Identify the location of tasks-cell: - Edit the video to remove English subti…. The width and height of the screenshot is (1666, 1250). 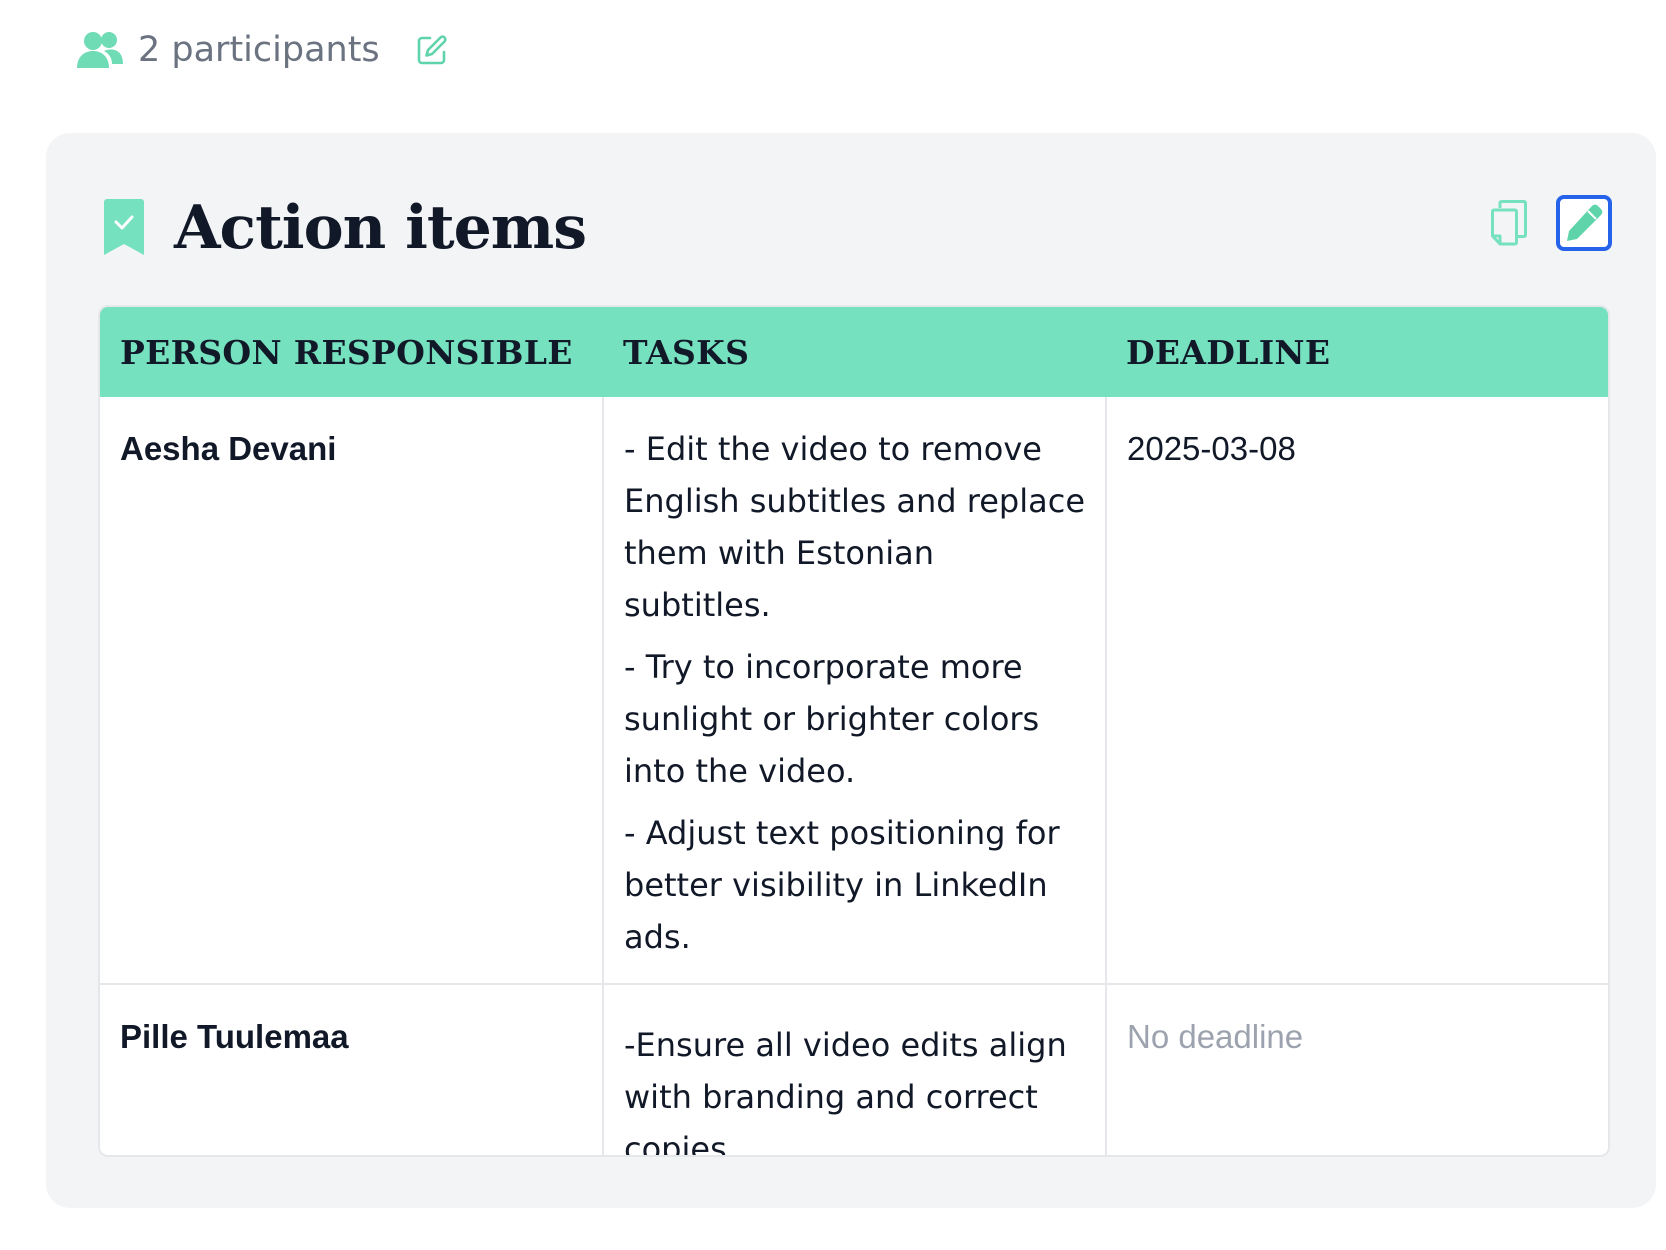
(855, 691).